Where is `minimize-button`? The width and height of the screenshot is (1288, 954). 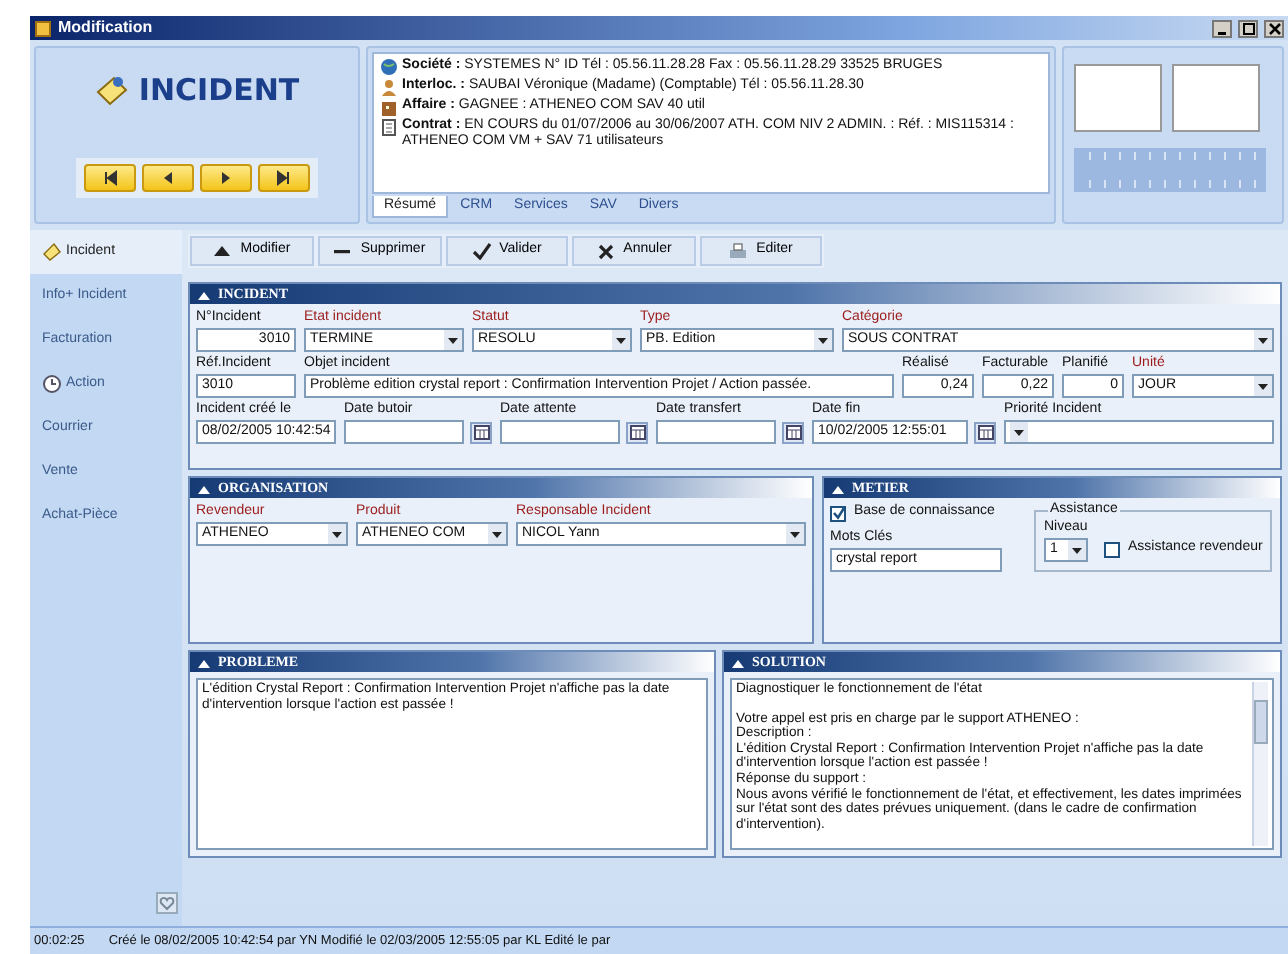
minimize-button is located at coordinates (1222, 28).